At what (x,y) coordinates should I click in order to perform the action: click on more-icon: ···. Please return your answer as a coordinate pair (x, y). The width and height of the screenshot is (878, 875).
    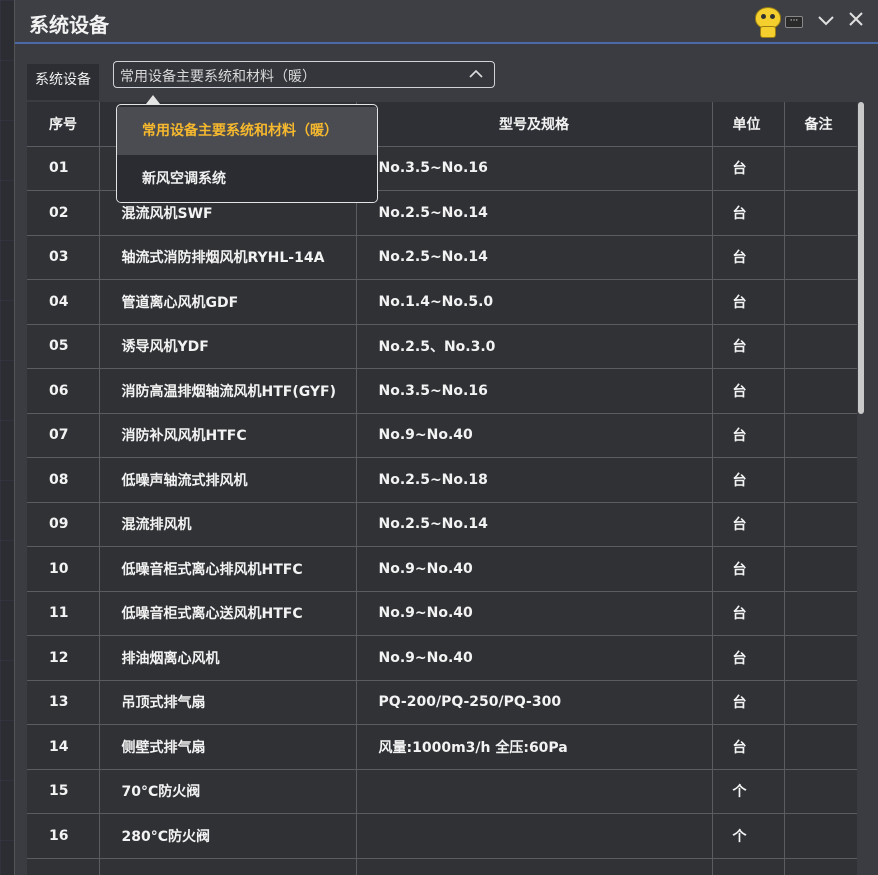
    Looking at the image, I should click on (794, 22).